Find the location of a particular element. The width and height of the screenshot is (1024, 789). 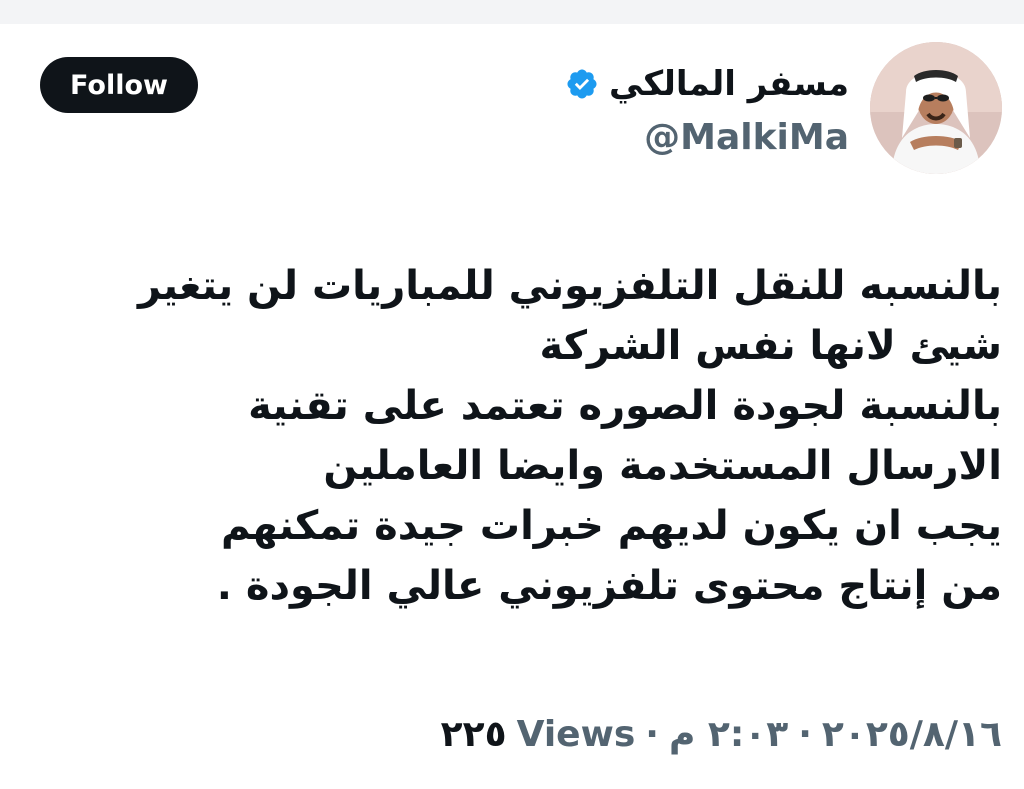

author-name-row: مسفر المالكي is located at coordinates (707, 84).